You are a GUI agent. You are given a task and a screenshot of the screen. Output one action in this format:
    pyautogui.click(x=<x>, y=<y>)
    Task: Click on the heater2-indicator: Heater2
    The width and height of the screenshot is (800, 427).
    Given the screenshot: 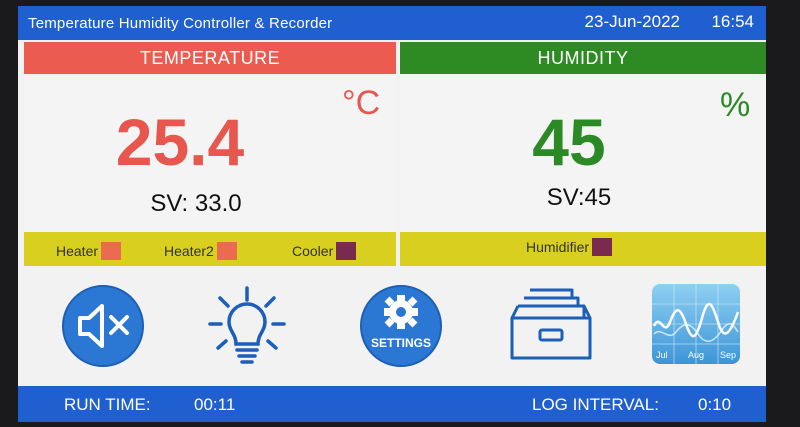 What is the action you would take?
    pyautogui.click(x=200, y=251)
    